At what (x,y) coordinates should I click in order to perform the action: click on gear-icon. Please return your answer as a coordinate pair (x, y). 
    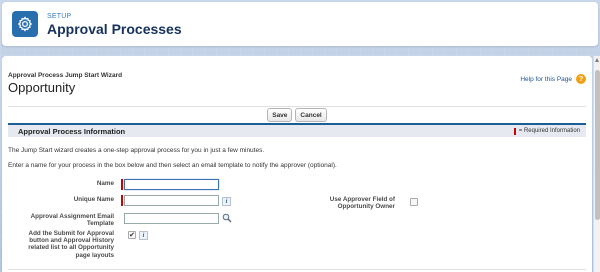
    Looking at the image, I should click on (25, 24).